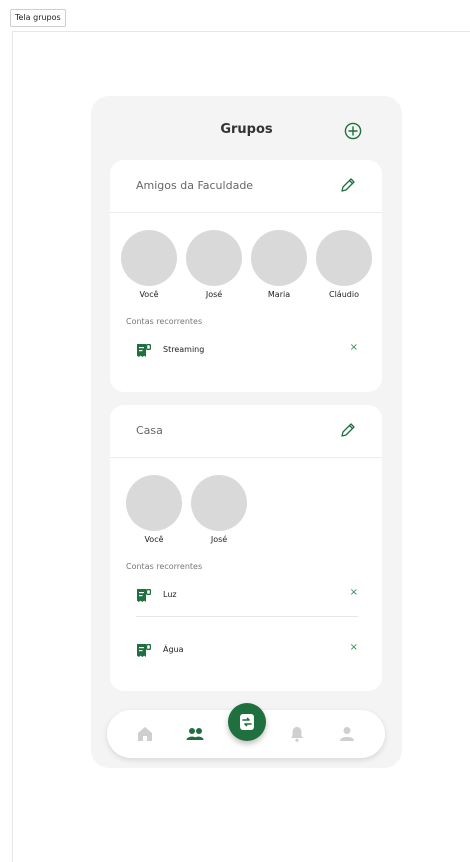 The width and height of the screenshot is (470, 862). I want to click on split-icon, so click(247, 722).